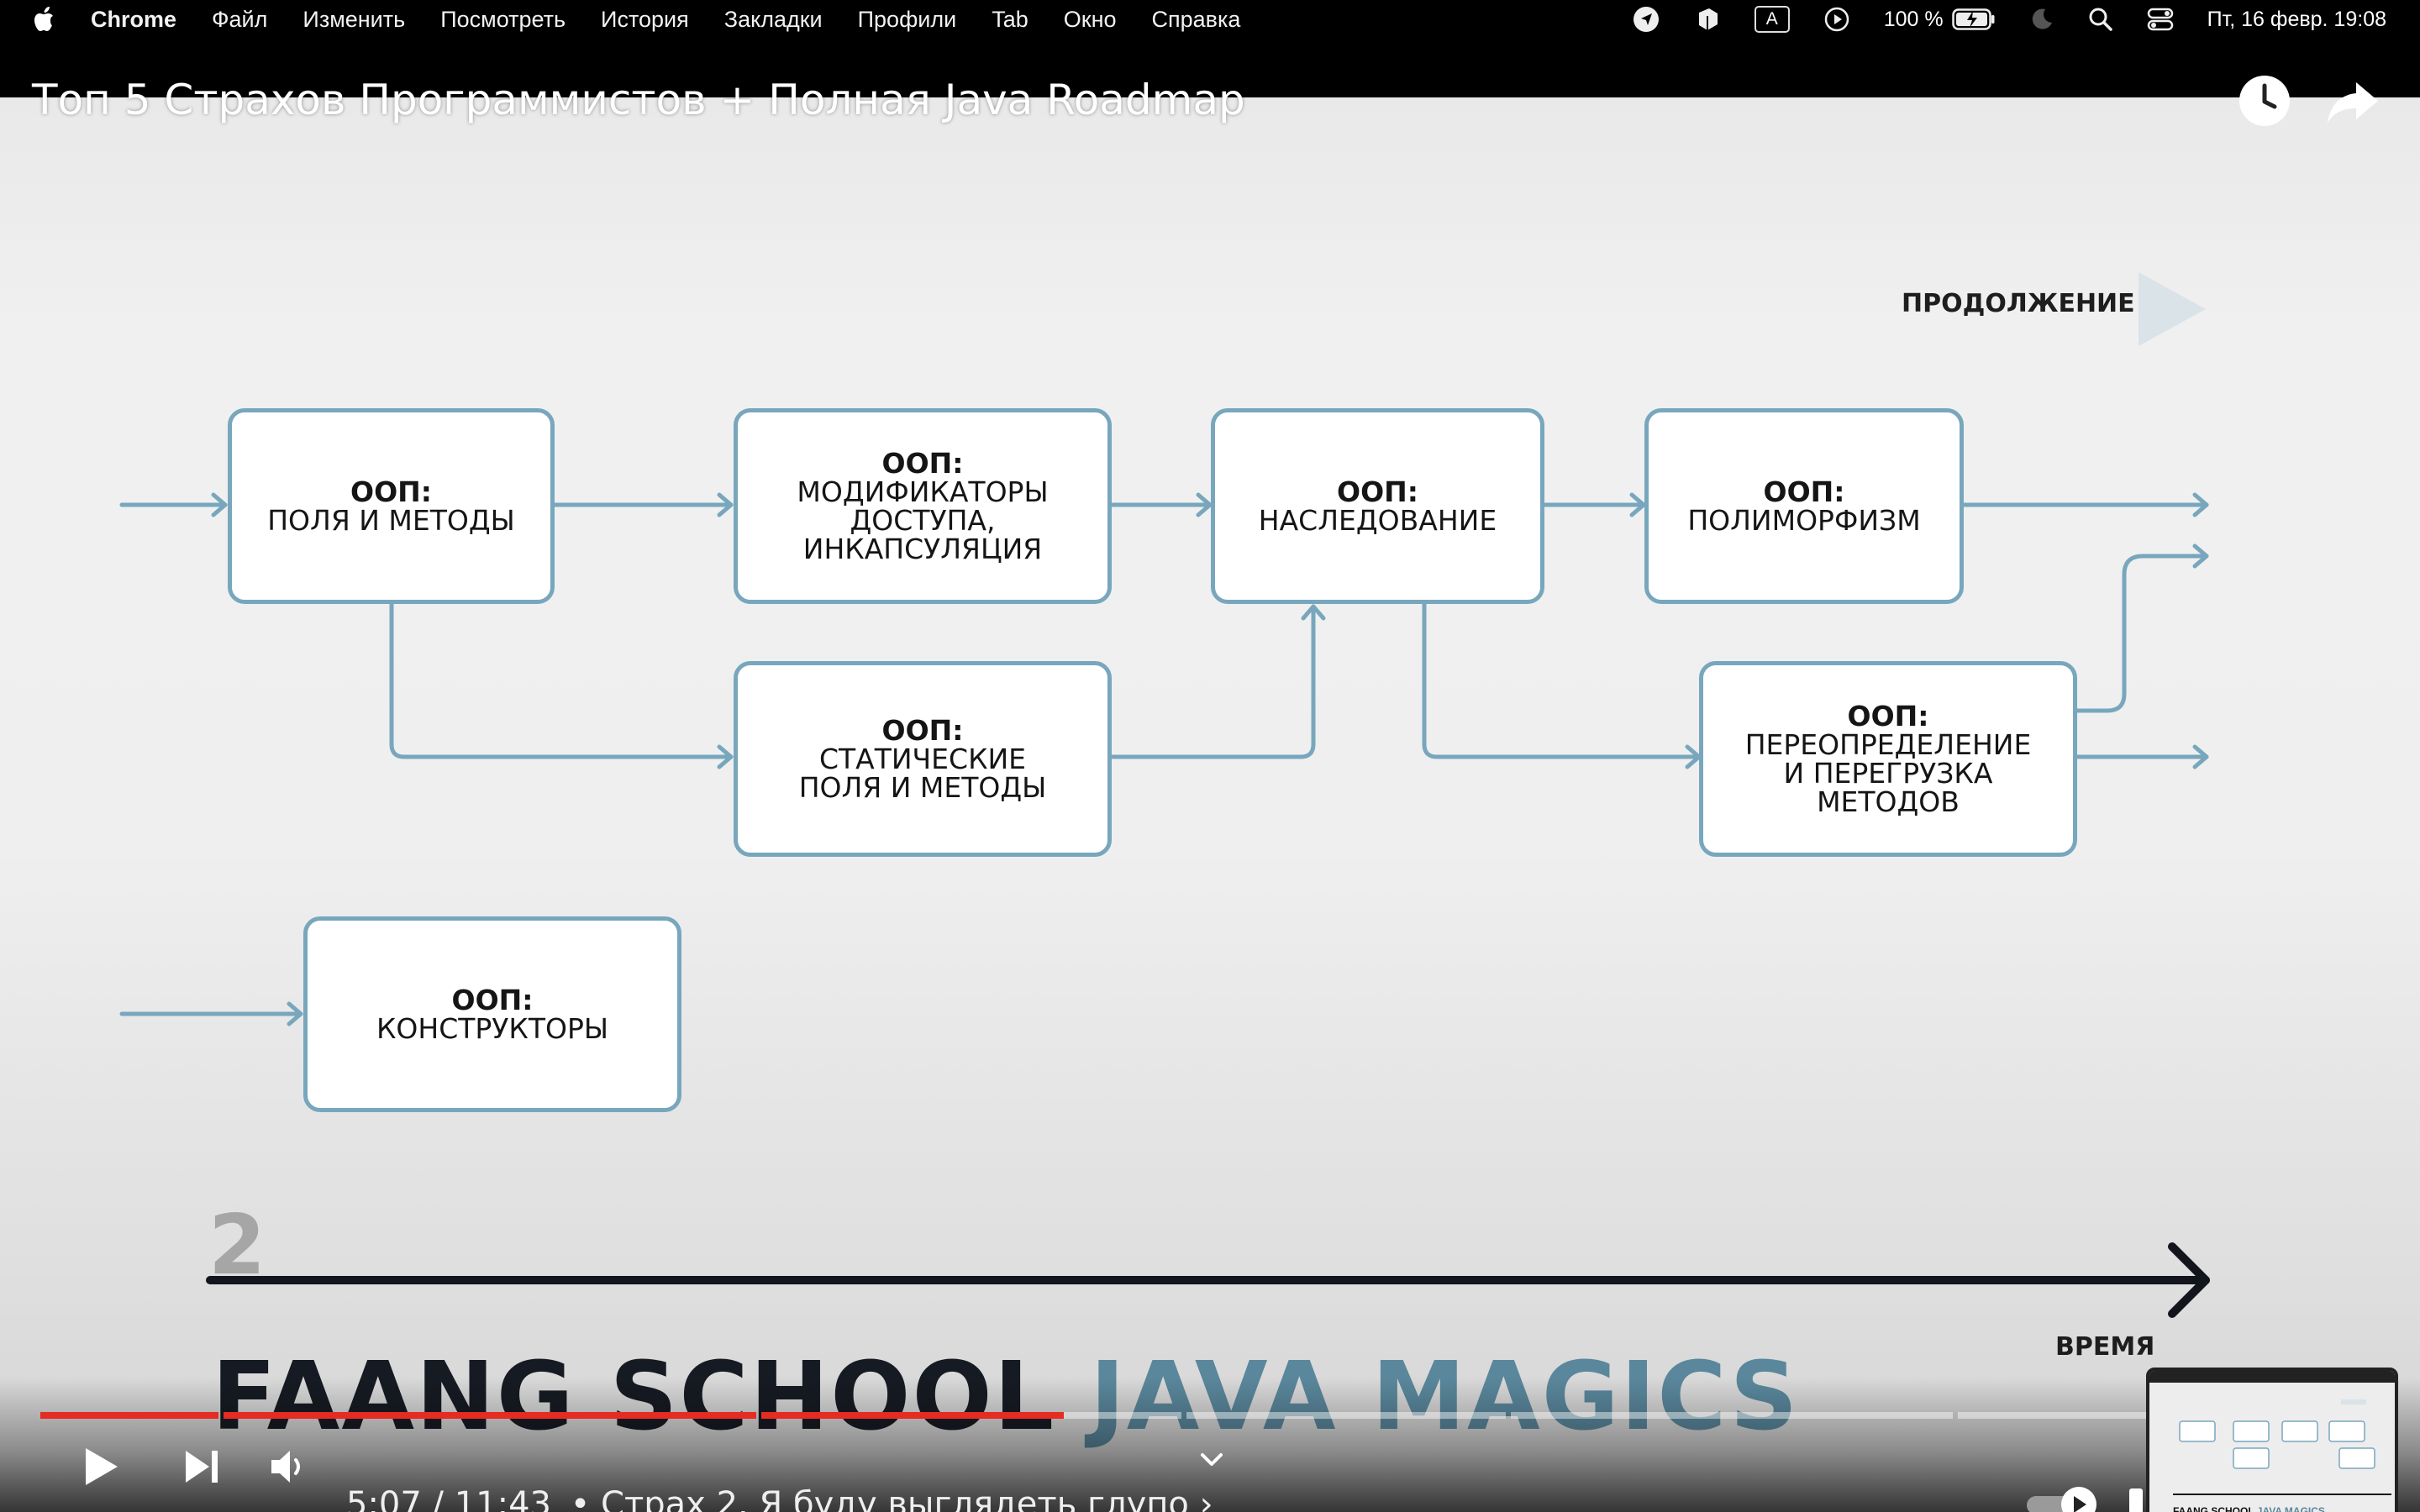 The image size is (2420, 1512). I want to click on node-polymorphism: ООП: ПОЛИМОРФИЗМ, so click(1804, 506).